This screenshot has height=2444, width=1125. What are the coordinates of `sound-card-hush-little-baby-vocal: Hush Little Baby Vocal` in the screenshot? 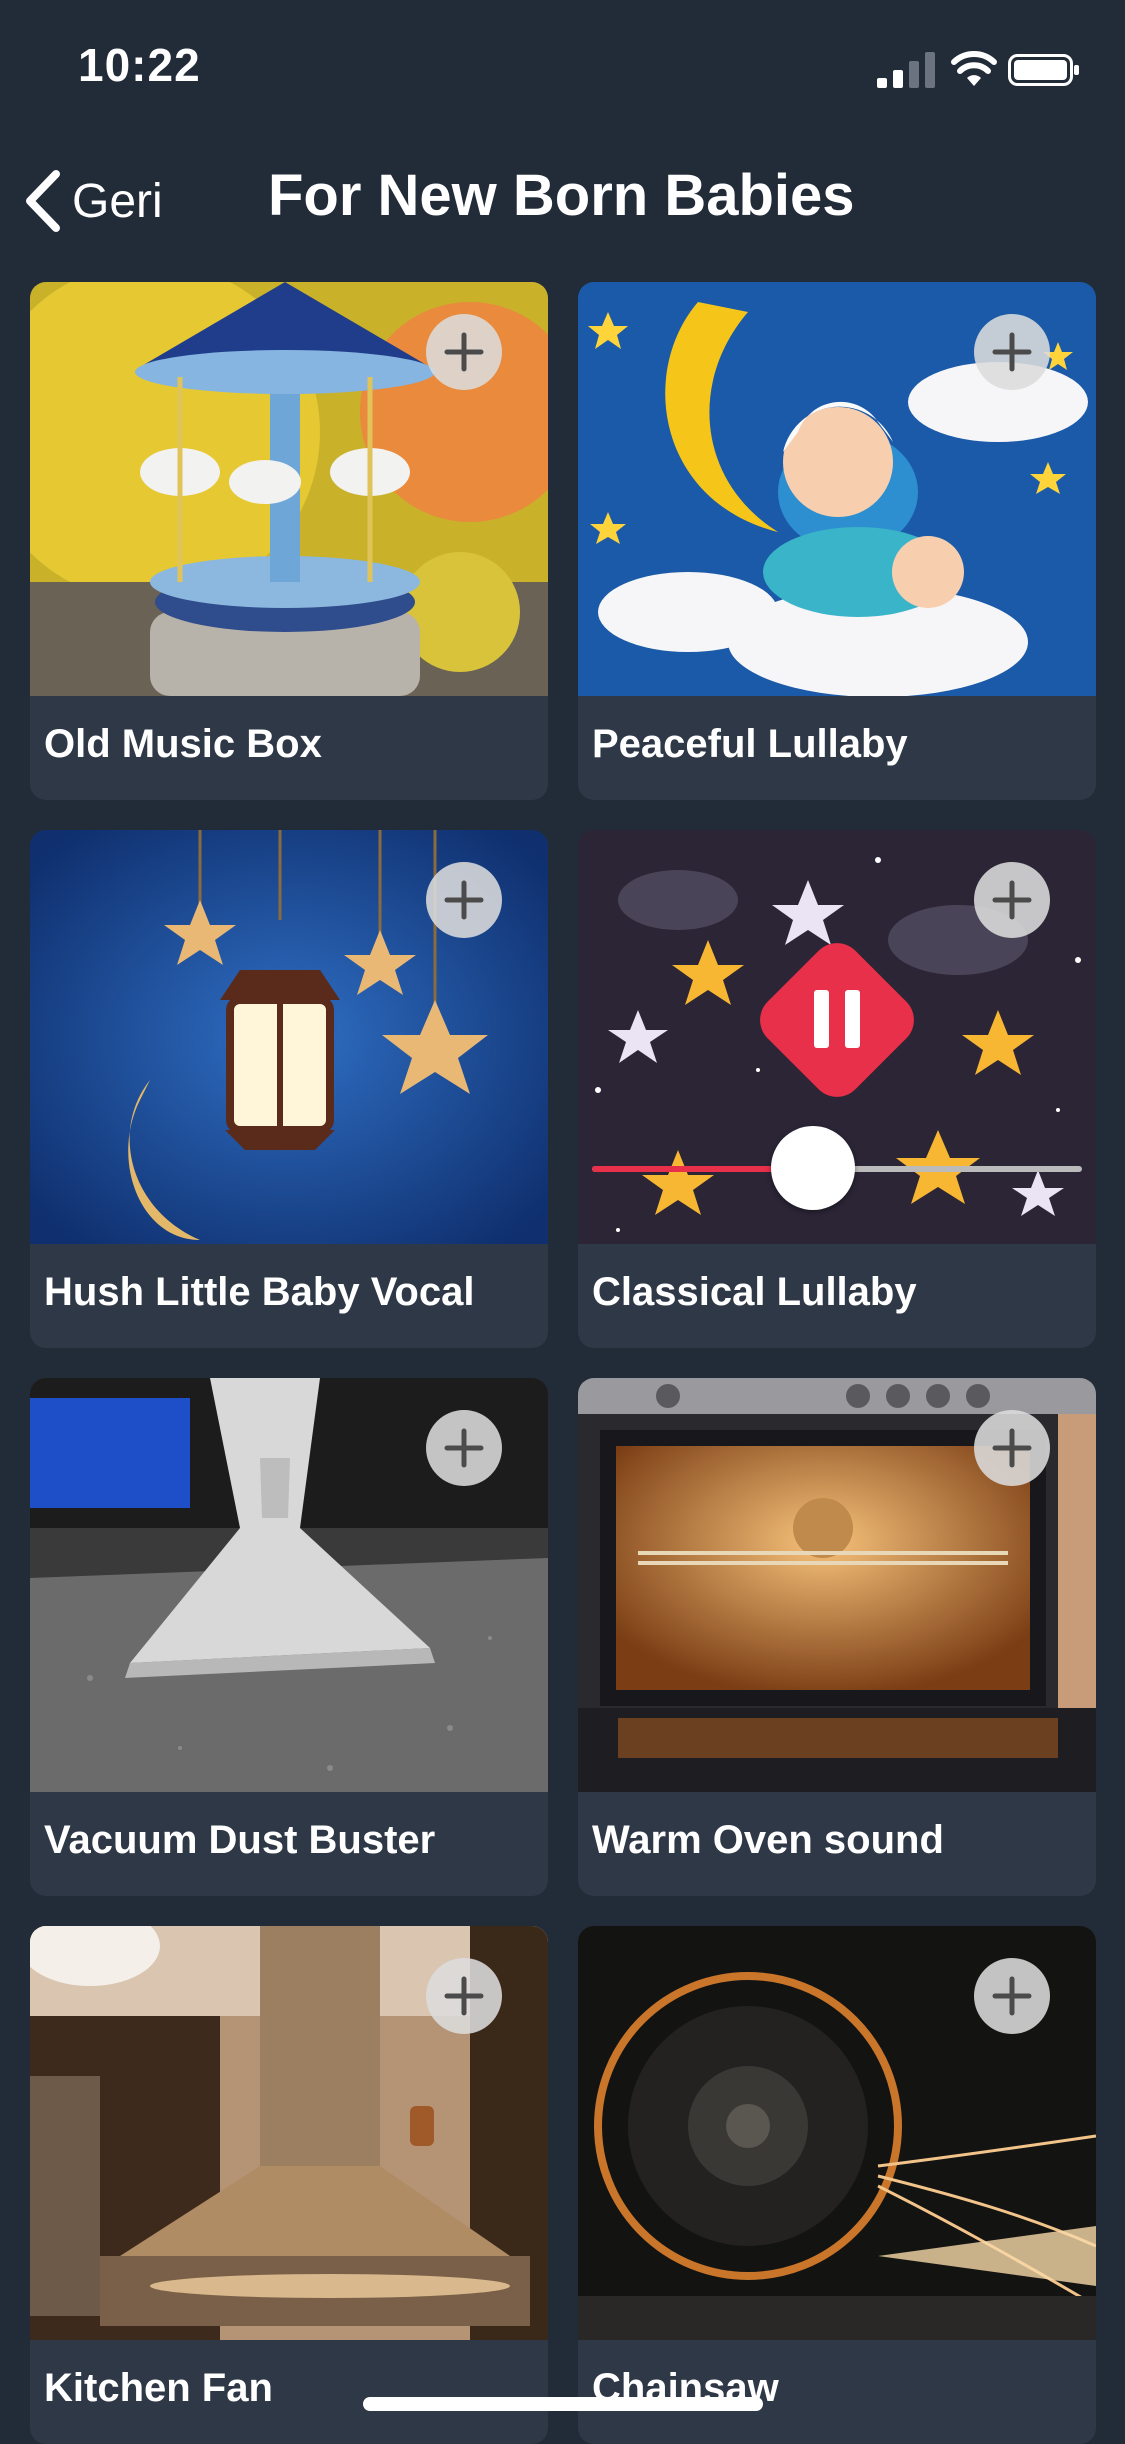 It's located at (289, 1089).